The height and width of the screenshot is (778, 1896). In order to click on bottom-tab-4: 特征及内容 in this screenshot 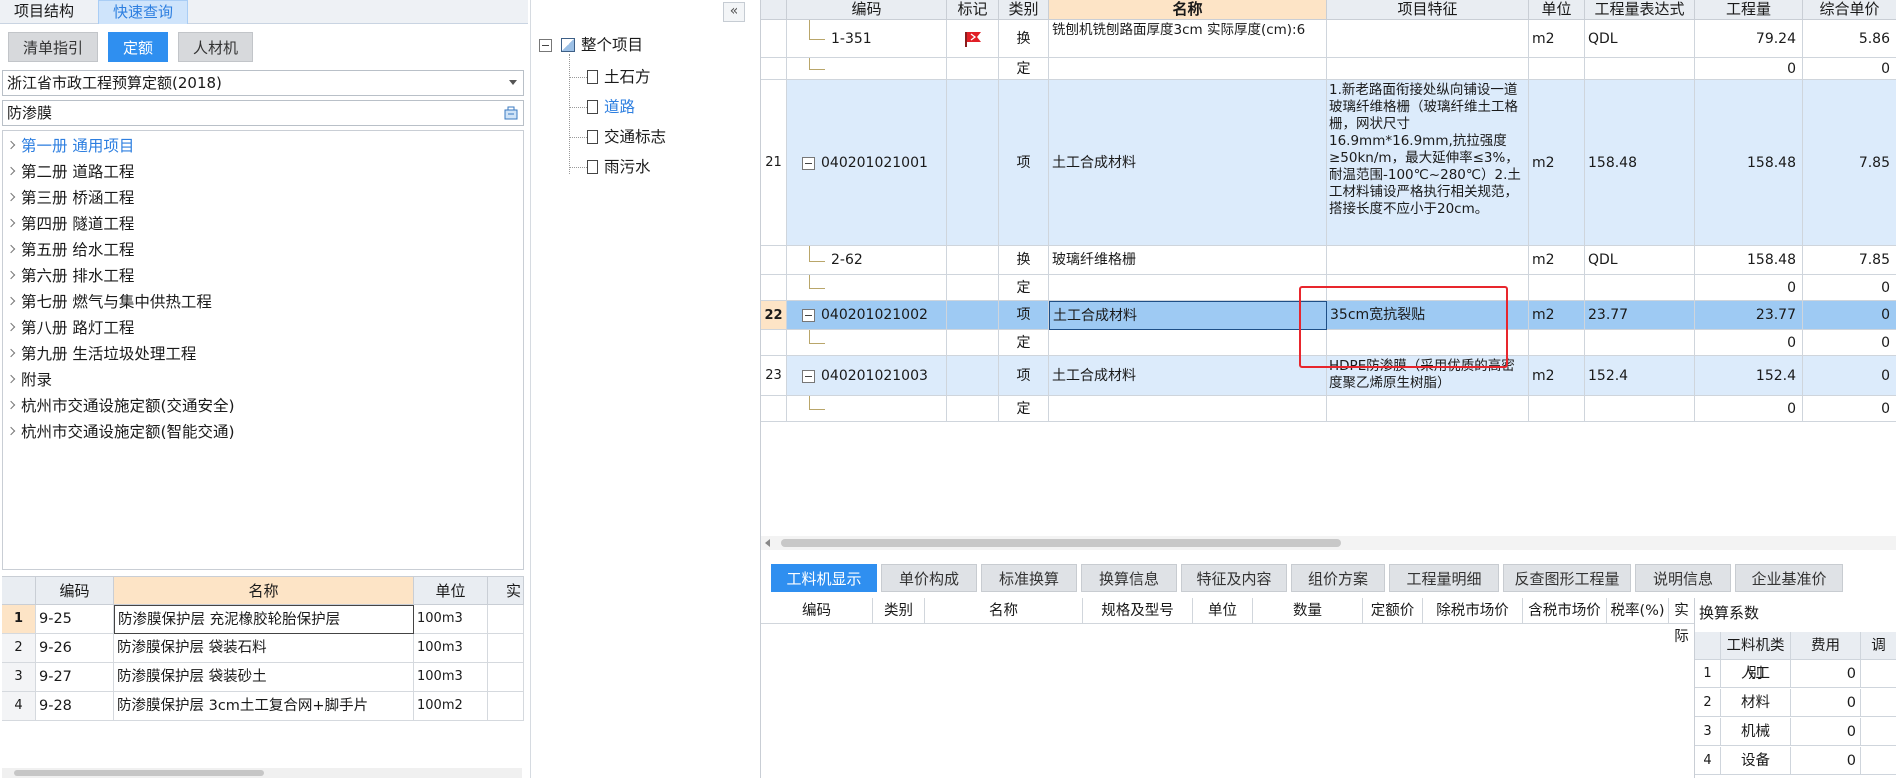, I will do `click(1234, 578)`.